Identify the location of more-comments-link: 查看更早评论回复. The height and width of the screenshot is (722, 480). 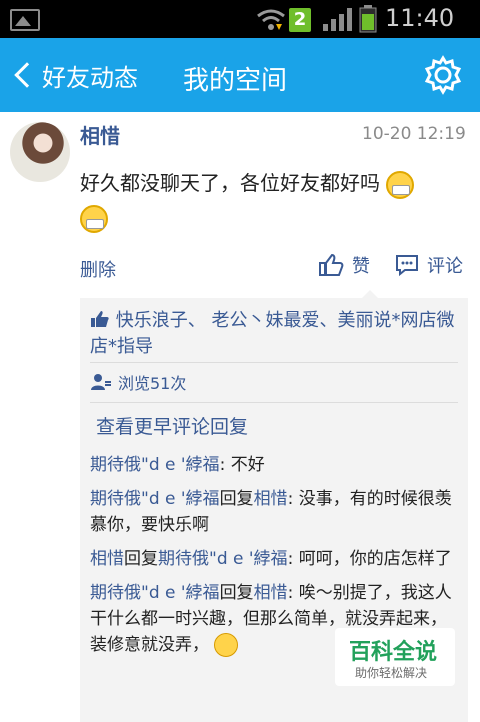
(172, 425).